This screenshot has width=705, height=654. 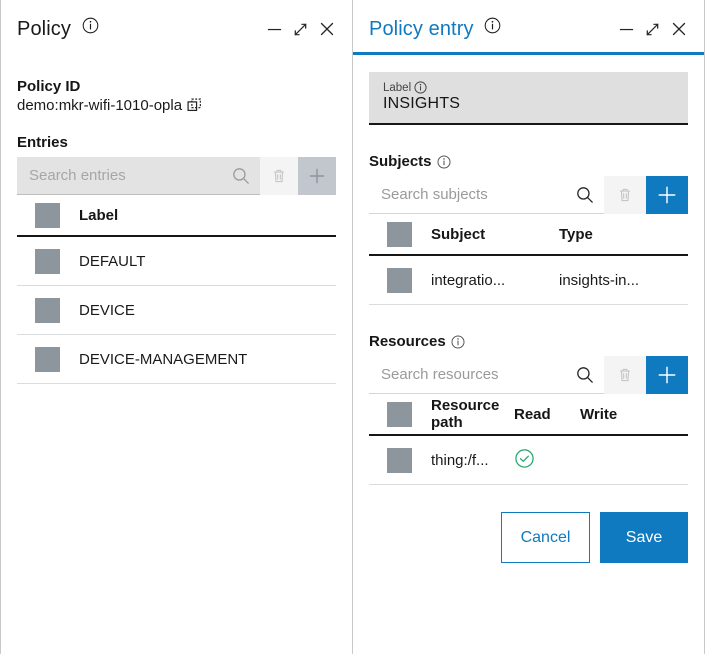 I want to click on column-header-subject: Subject, so click(x=476, y=234).